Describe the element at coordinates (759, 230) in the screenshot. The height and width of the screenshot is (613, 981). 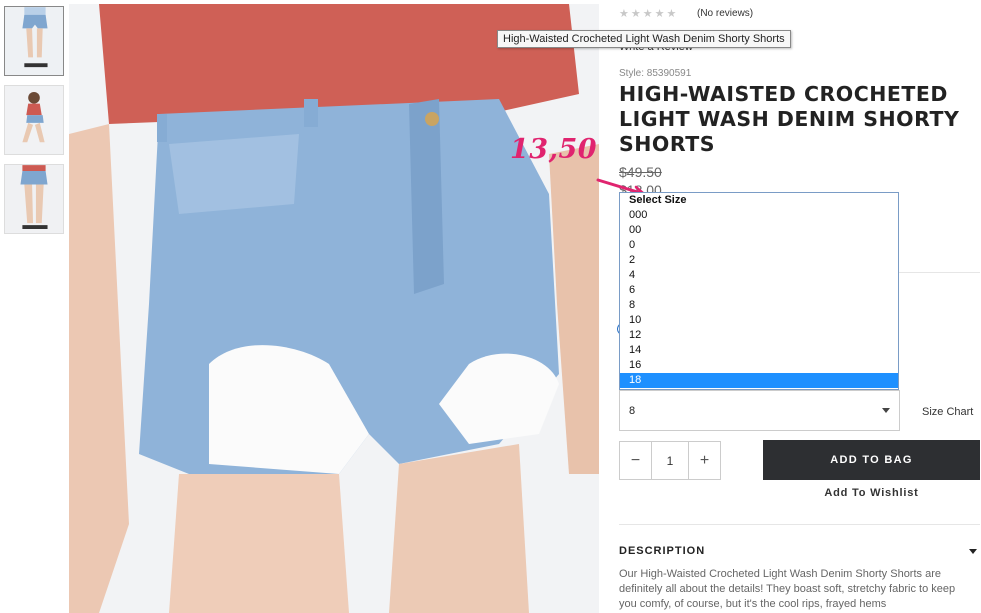
I see `size-option: 00` at that location.